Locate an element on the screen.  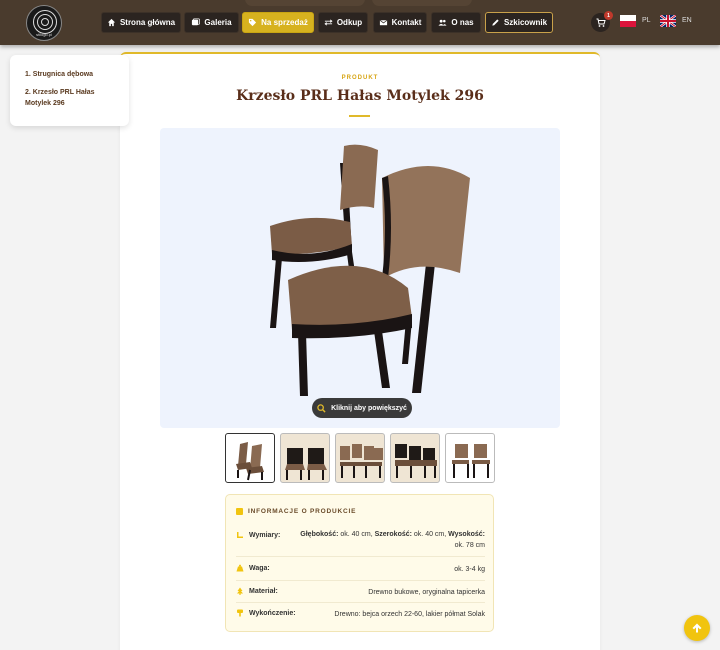
nav-gallery-label: Galeria is located at coordinates (218, 22).